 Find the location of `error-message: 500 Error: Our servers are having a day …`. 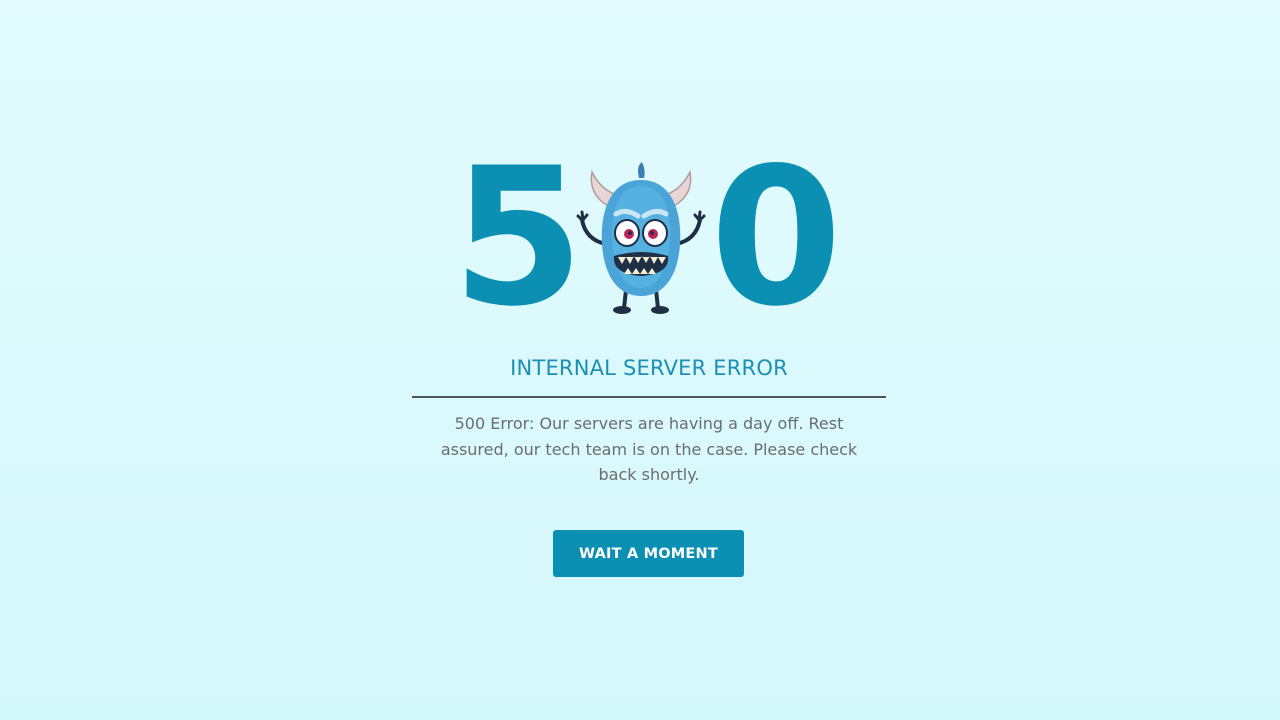

error-message: 500 Error: Our servers are having a day … is located at coordinates (649, 449).